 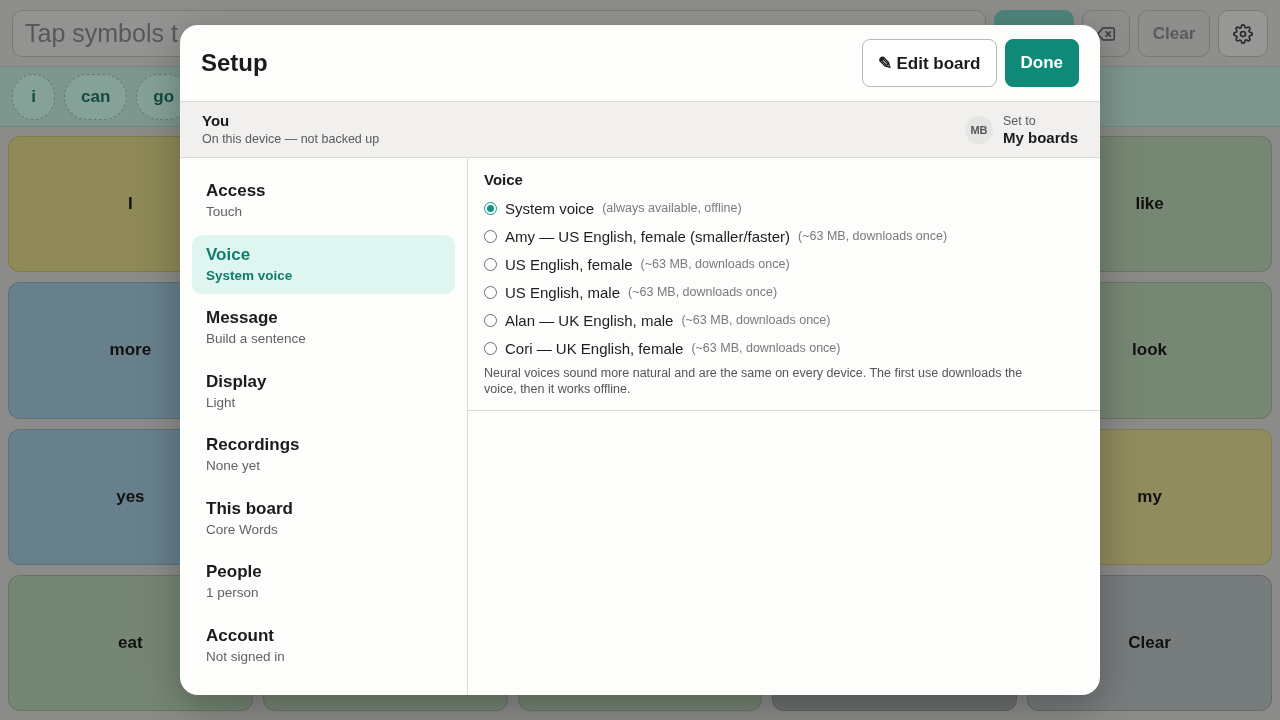 What do you see at coordinates (1041, 63) in the screenshot?
I see `done-button: Done` at bounding box center [1041, 63].